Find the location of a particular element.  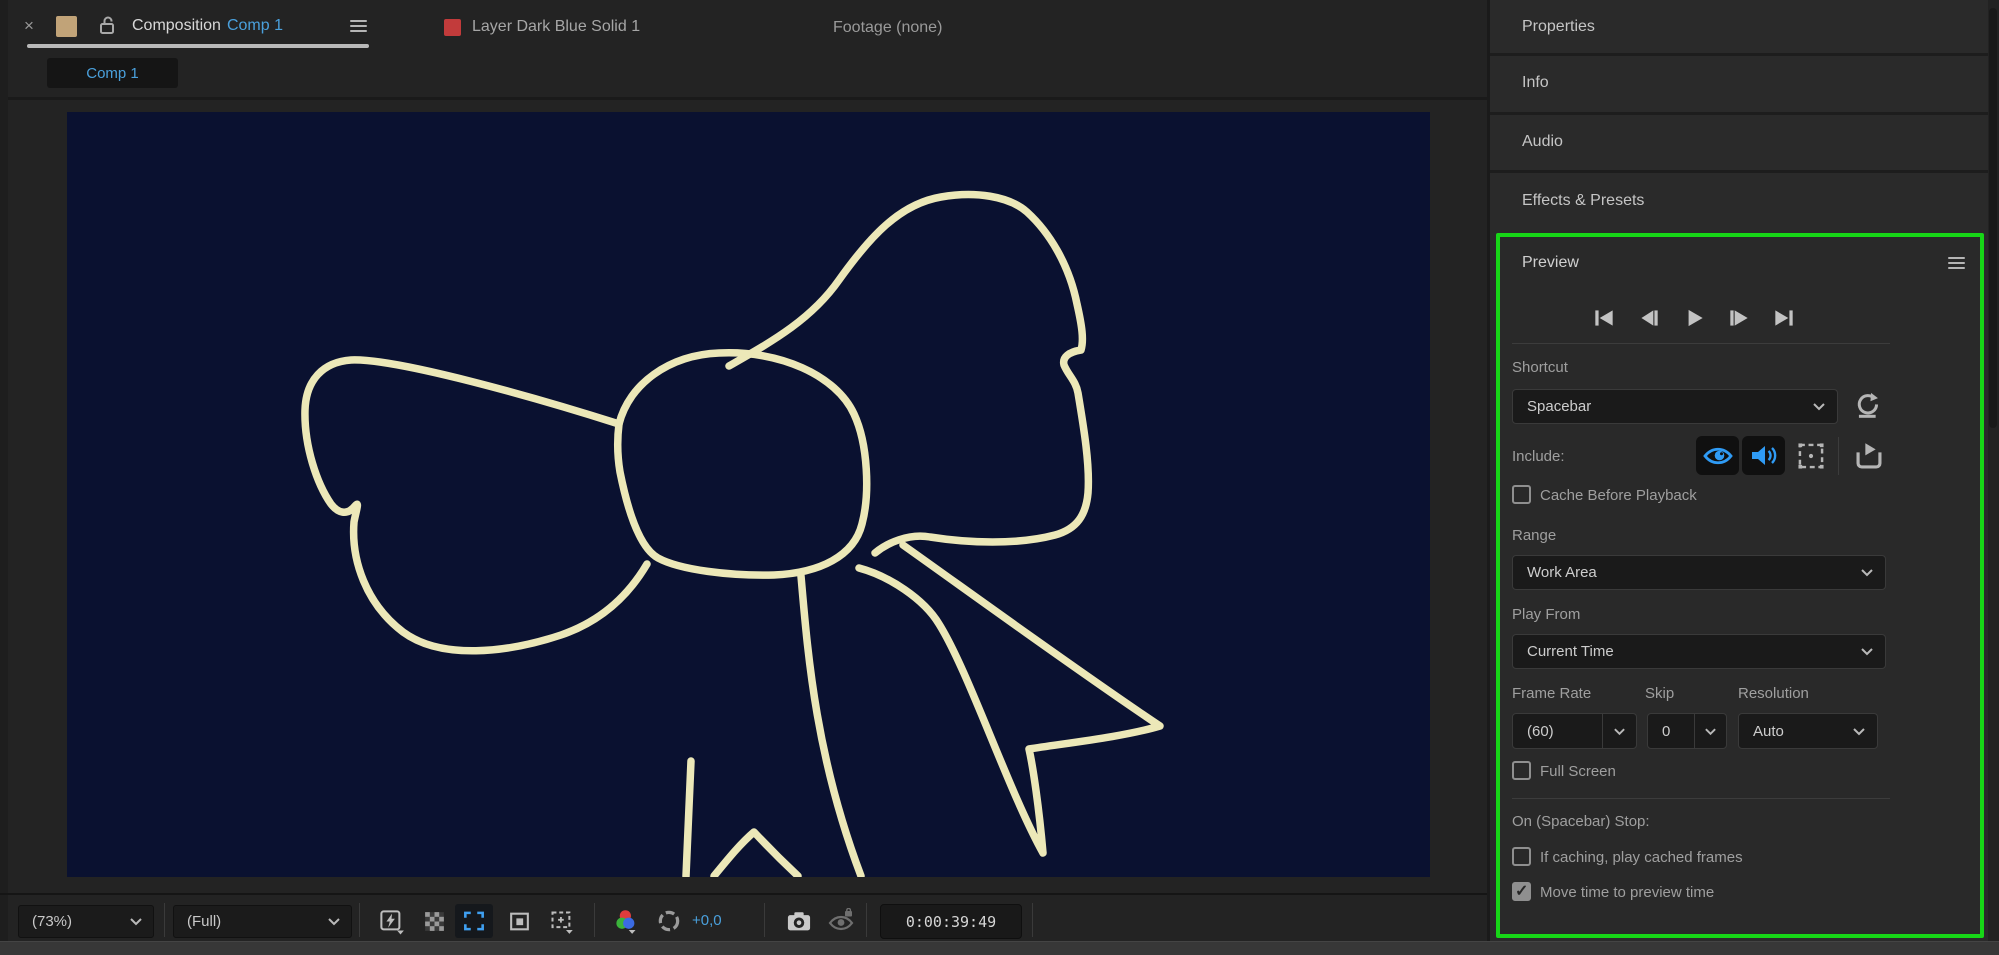

layer-tab-label: Layer Dark Blue Solid 1 is located at coordinates (556, 26).